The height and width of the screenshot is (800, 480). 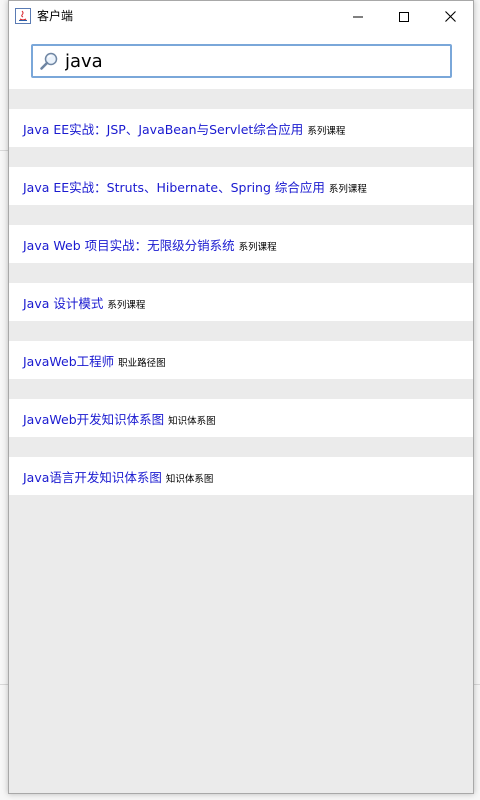 What do you see at coordinates (68, 361) in the screenshot?
I see `result-title: JavaWeb工程师` at bounding box center [68, 361].